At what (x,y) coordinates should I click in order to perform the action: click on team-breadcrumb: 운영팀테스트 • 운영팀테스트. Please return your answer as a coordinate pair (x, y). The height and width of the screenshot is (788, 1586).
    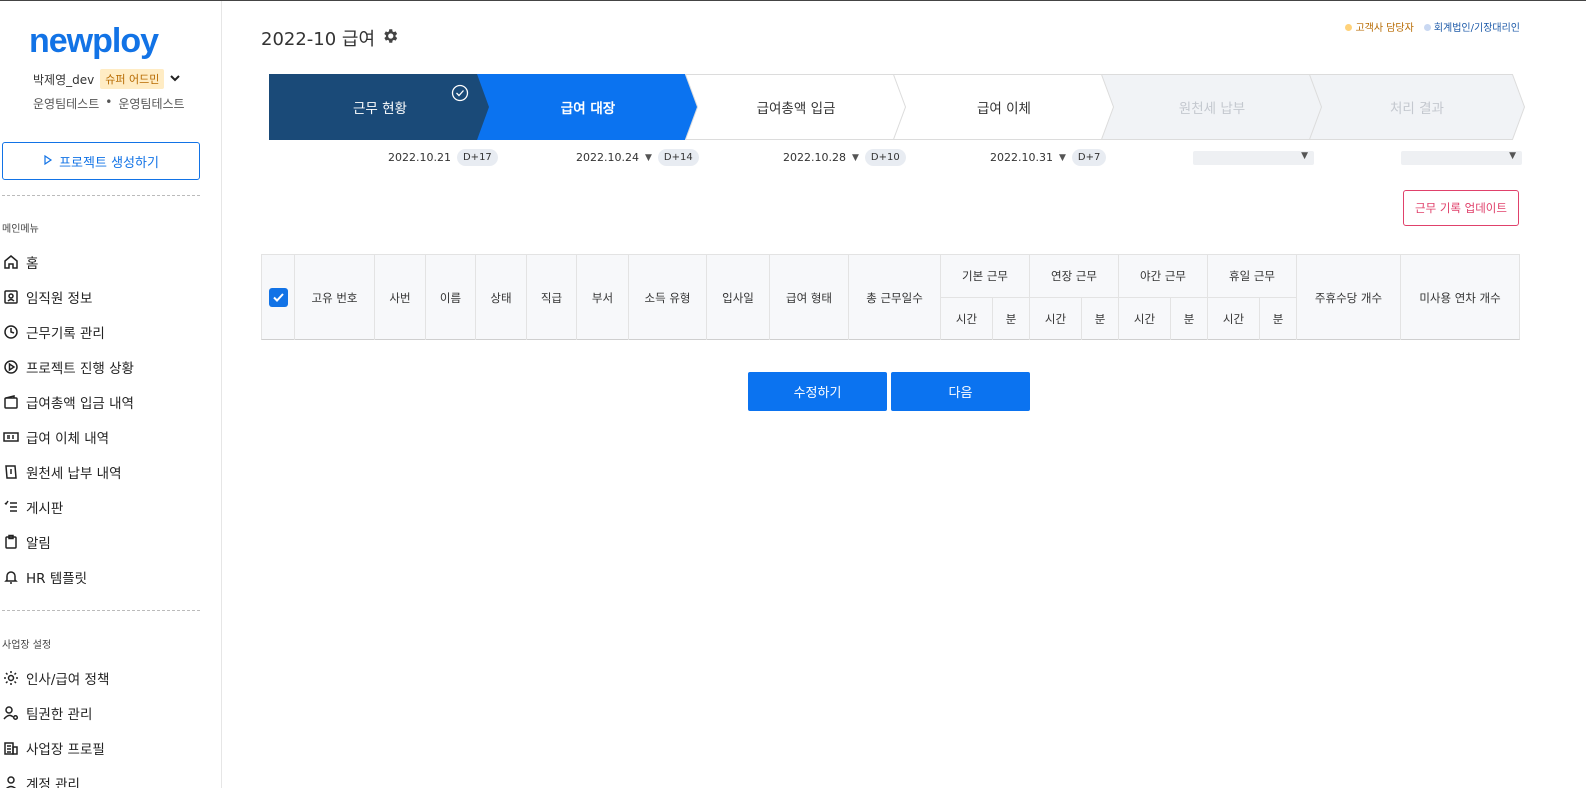
    Looking at the image, I should click on (109, 103).